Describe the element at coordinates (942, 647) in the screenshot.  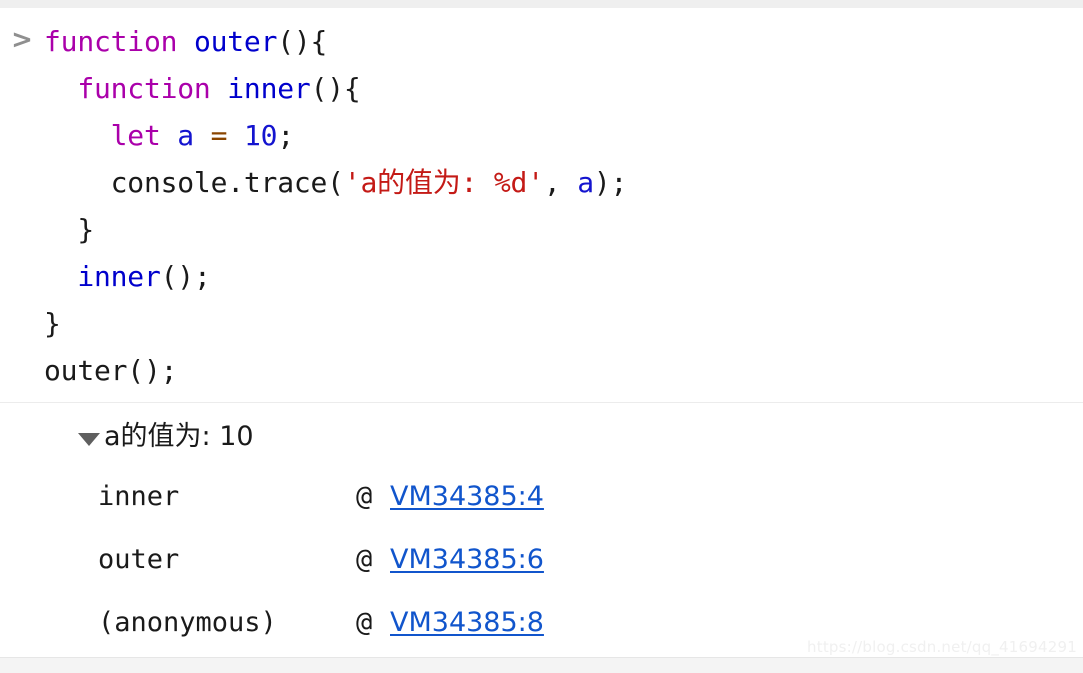
I see `csdn-watermark: https://blog.csdn.net/qq_41694291` at that location.